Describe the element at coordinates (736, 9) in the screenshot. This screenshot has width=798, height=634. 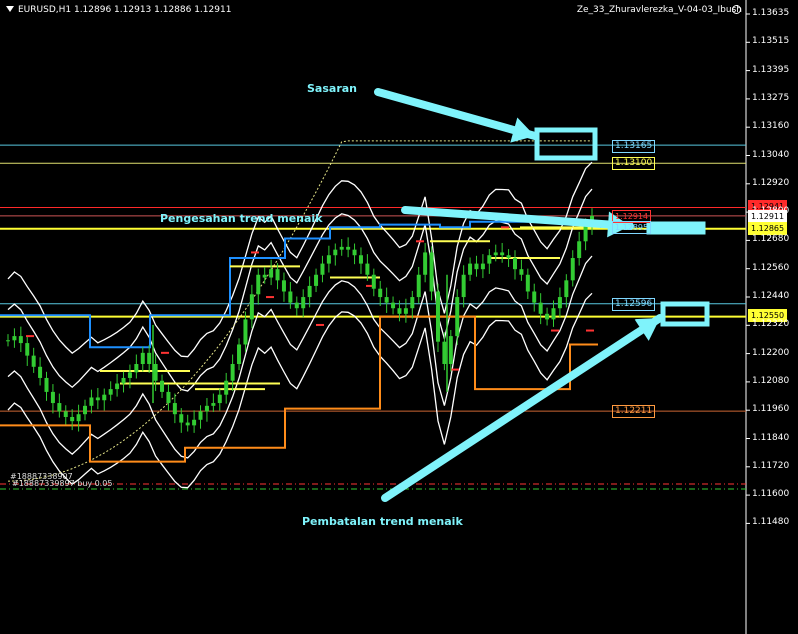
I see `smiley-icon` at that location.